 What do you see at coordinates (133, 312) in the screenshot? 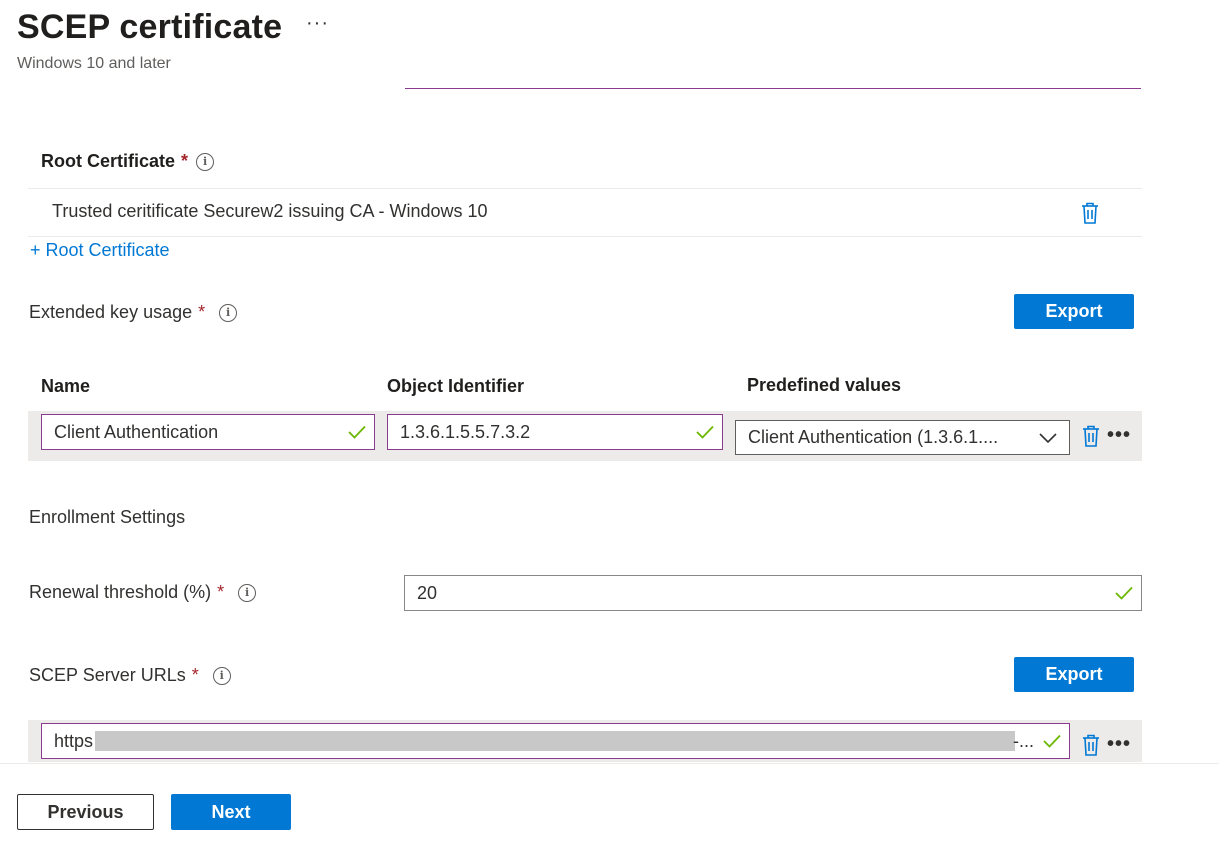
I see `eku-label: Extended key usage * i` at bounding box center [133, 312].